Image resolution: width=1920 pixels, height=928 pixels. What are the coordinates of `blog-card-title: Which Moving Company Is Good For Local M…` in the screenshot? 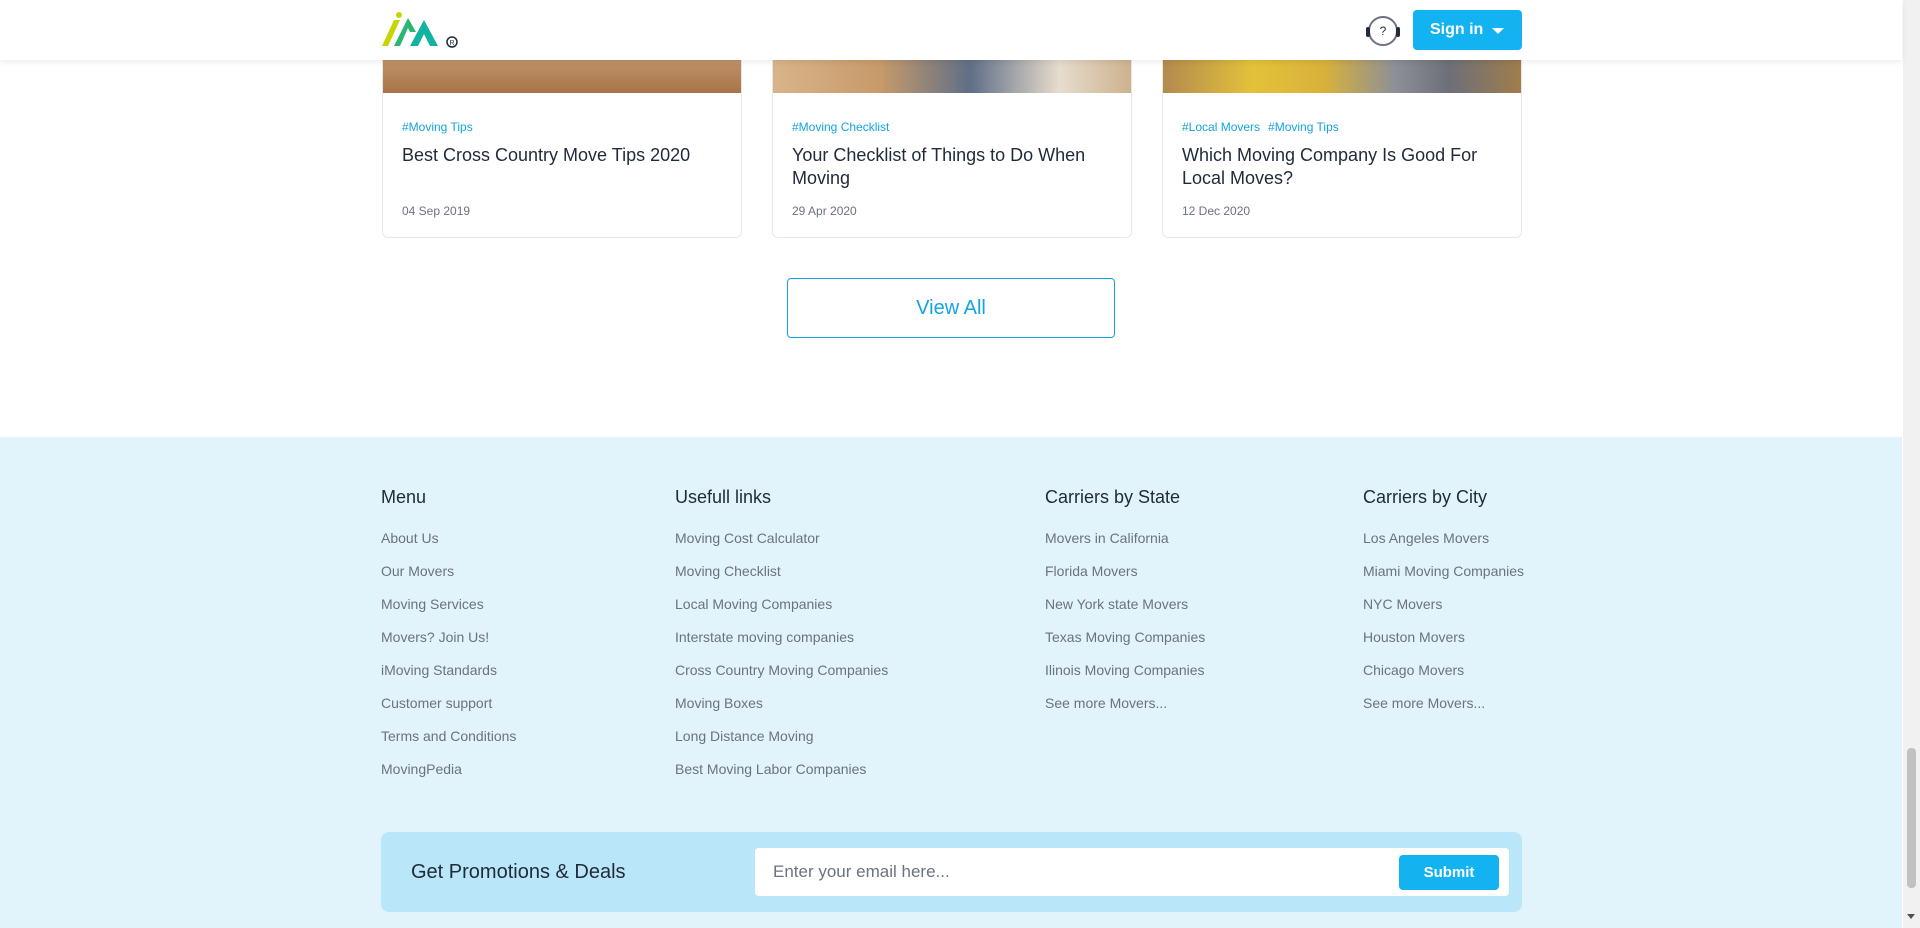 It's located at (1342, 167).